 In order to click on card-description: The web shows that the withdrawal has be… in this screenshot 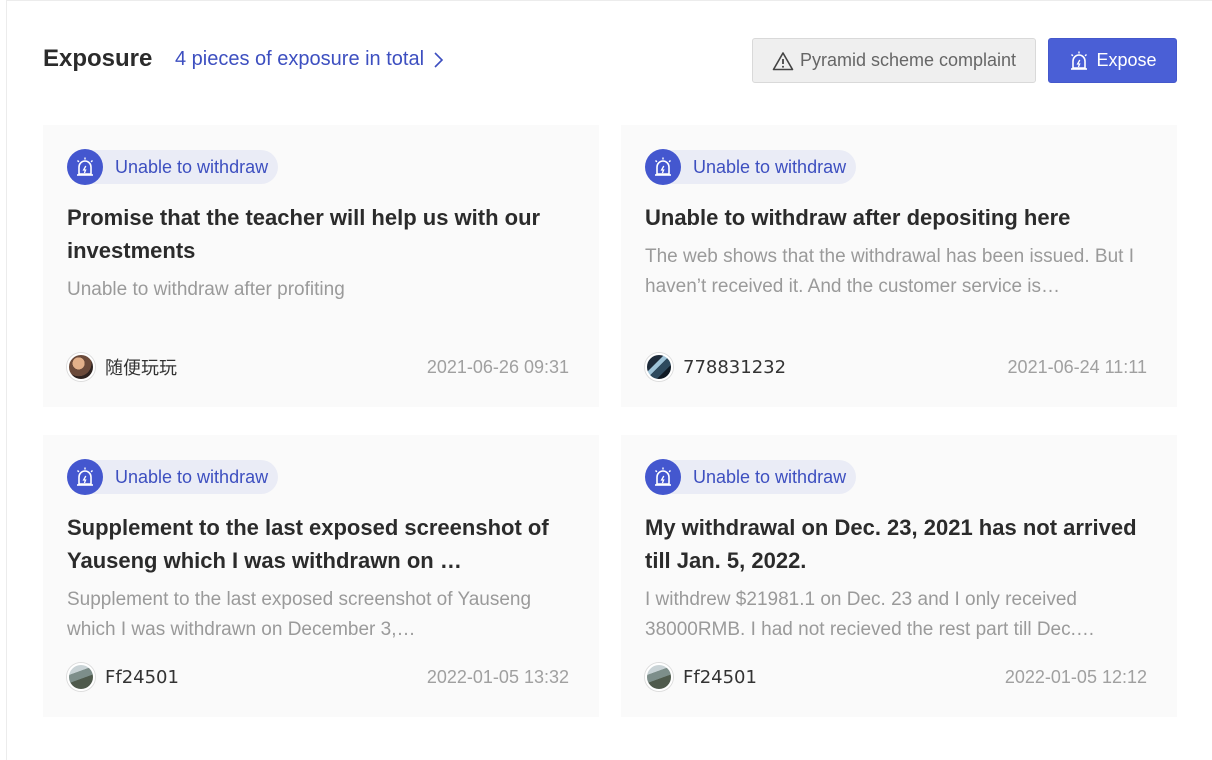, I will do `click(889, 271)`.